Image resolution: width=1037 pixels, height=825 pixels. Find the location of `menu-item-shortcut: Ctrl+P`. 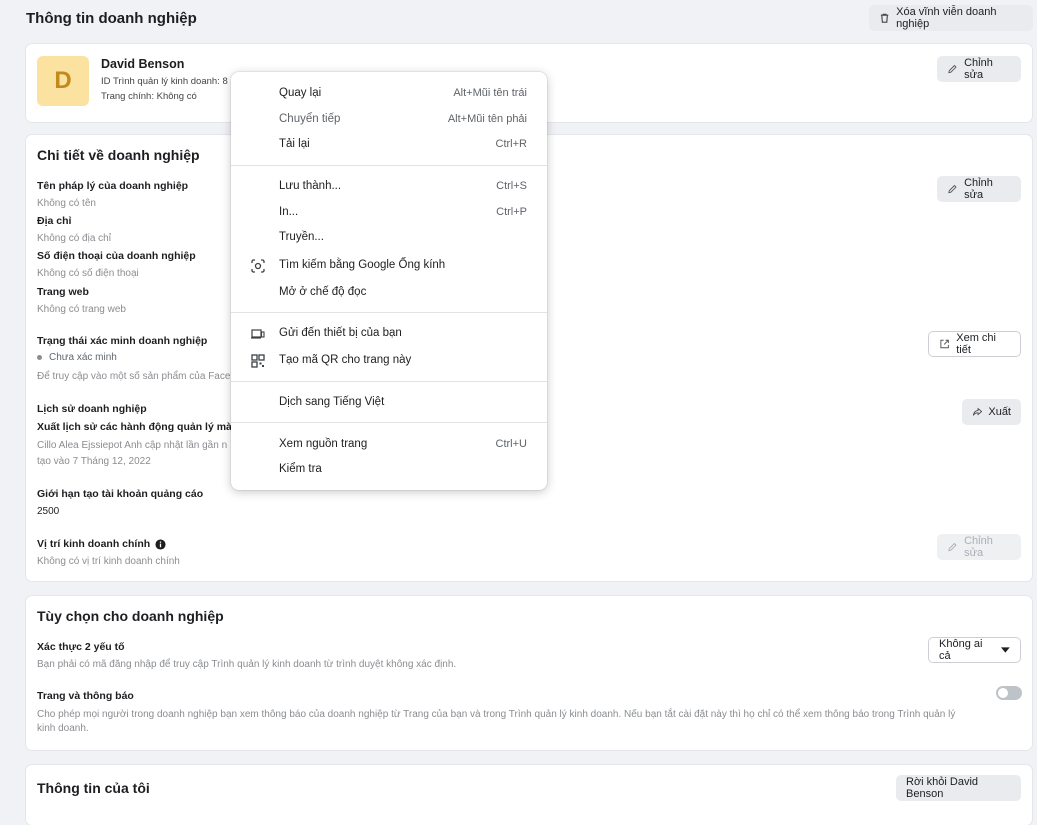

menu-item-shortcut: Ctrl+P is located at coordinates (511, 212).